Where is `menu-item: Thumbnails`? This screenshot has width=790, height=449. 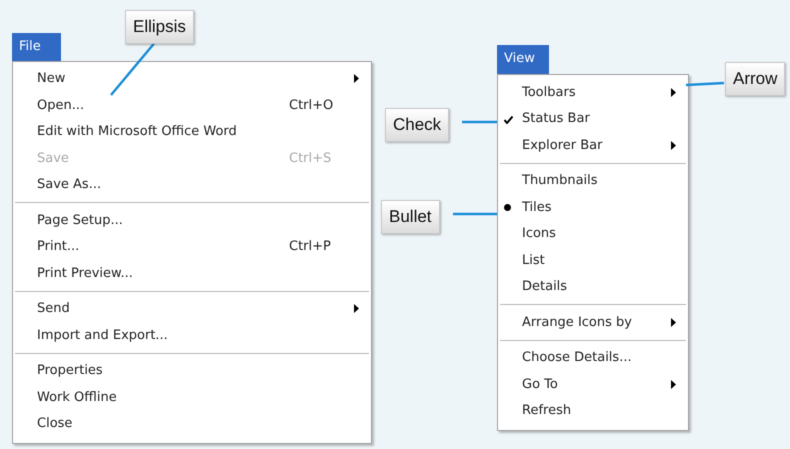 menu-item: Thumbnails is located at coordinates (593, 181).